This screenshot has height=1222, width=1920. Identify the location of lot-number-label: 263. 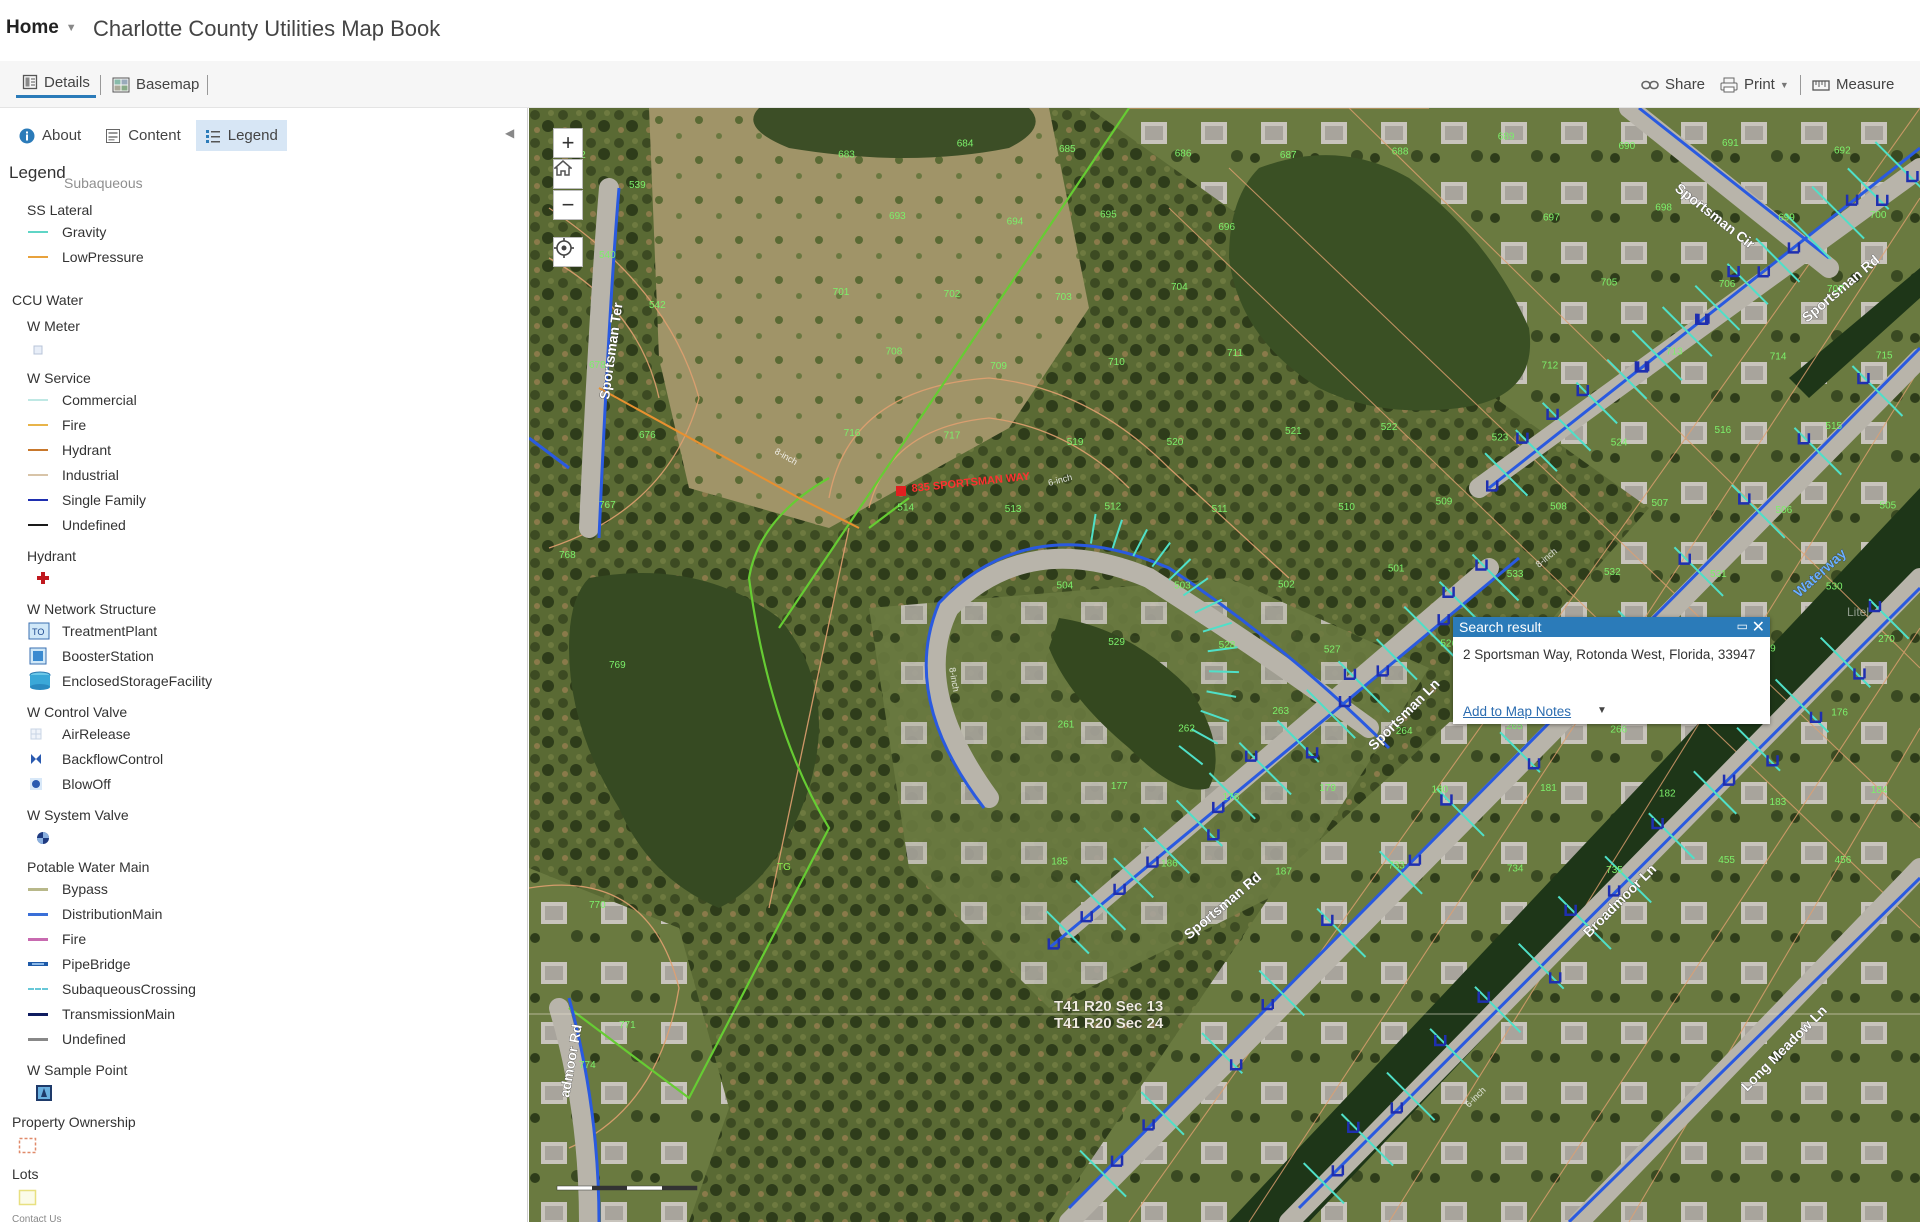
(1280, 711).